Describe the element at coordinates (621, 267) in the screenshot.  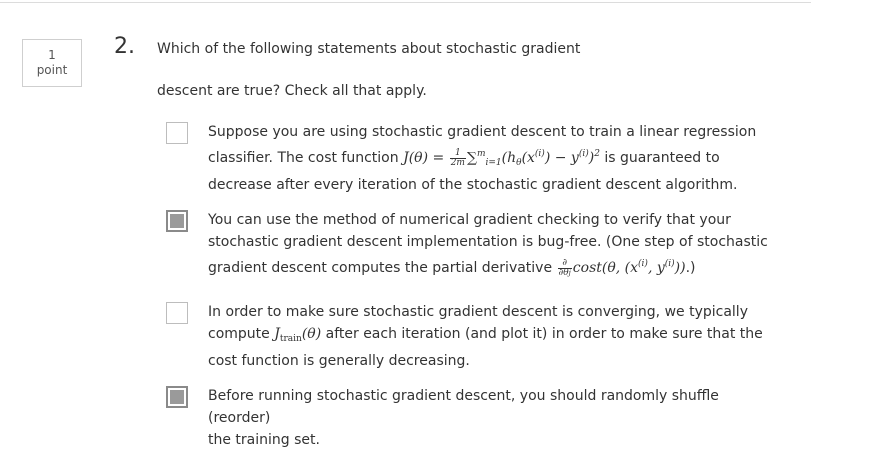
I see `partial-derivative-formula: ∂ ∂θj cost(θ, (x(i), y(i)))` at that location.